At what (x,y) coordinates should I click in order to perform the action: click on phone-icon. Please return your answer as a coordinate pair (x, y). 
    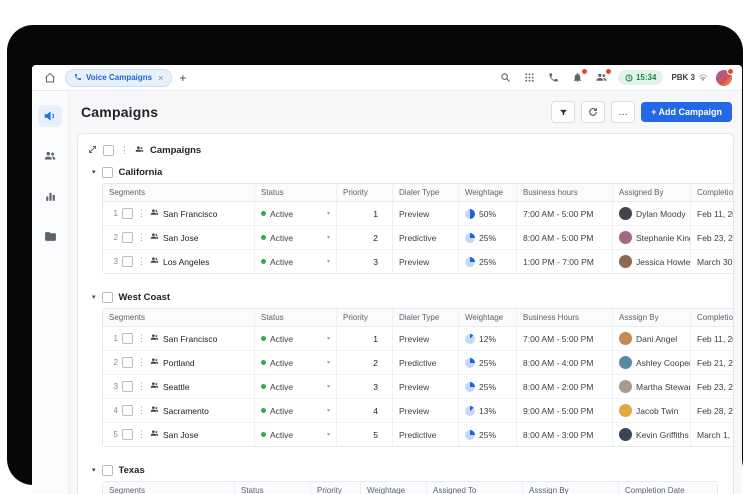
    Looking at the image, I should click on (554, 78).